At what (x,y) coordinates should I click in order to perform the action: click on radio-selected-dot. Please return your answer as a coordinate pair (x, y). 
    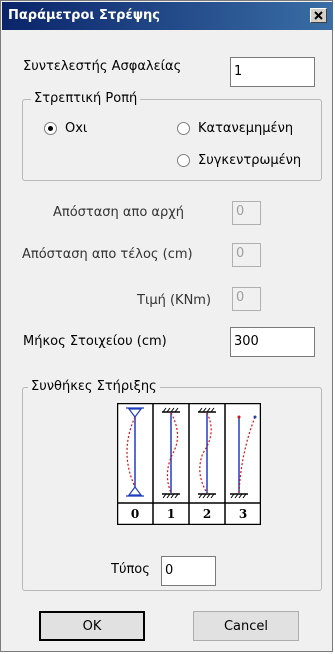
    Looking at the image, I should click on (50, 128).